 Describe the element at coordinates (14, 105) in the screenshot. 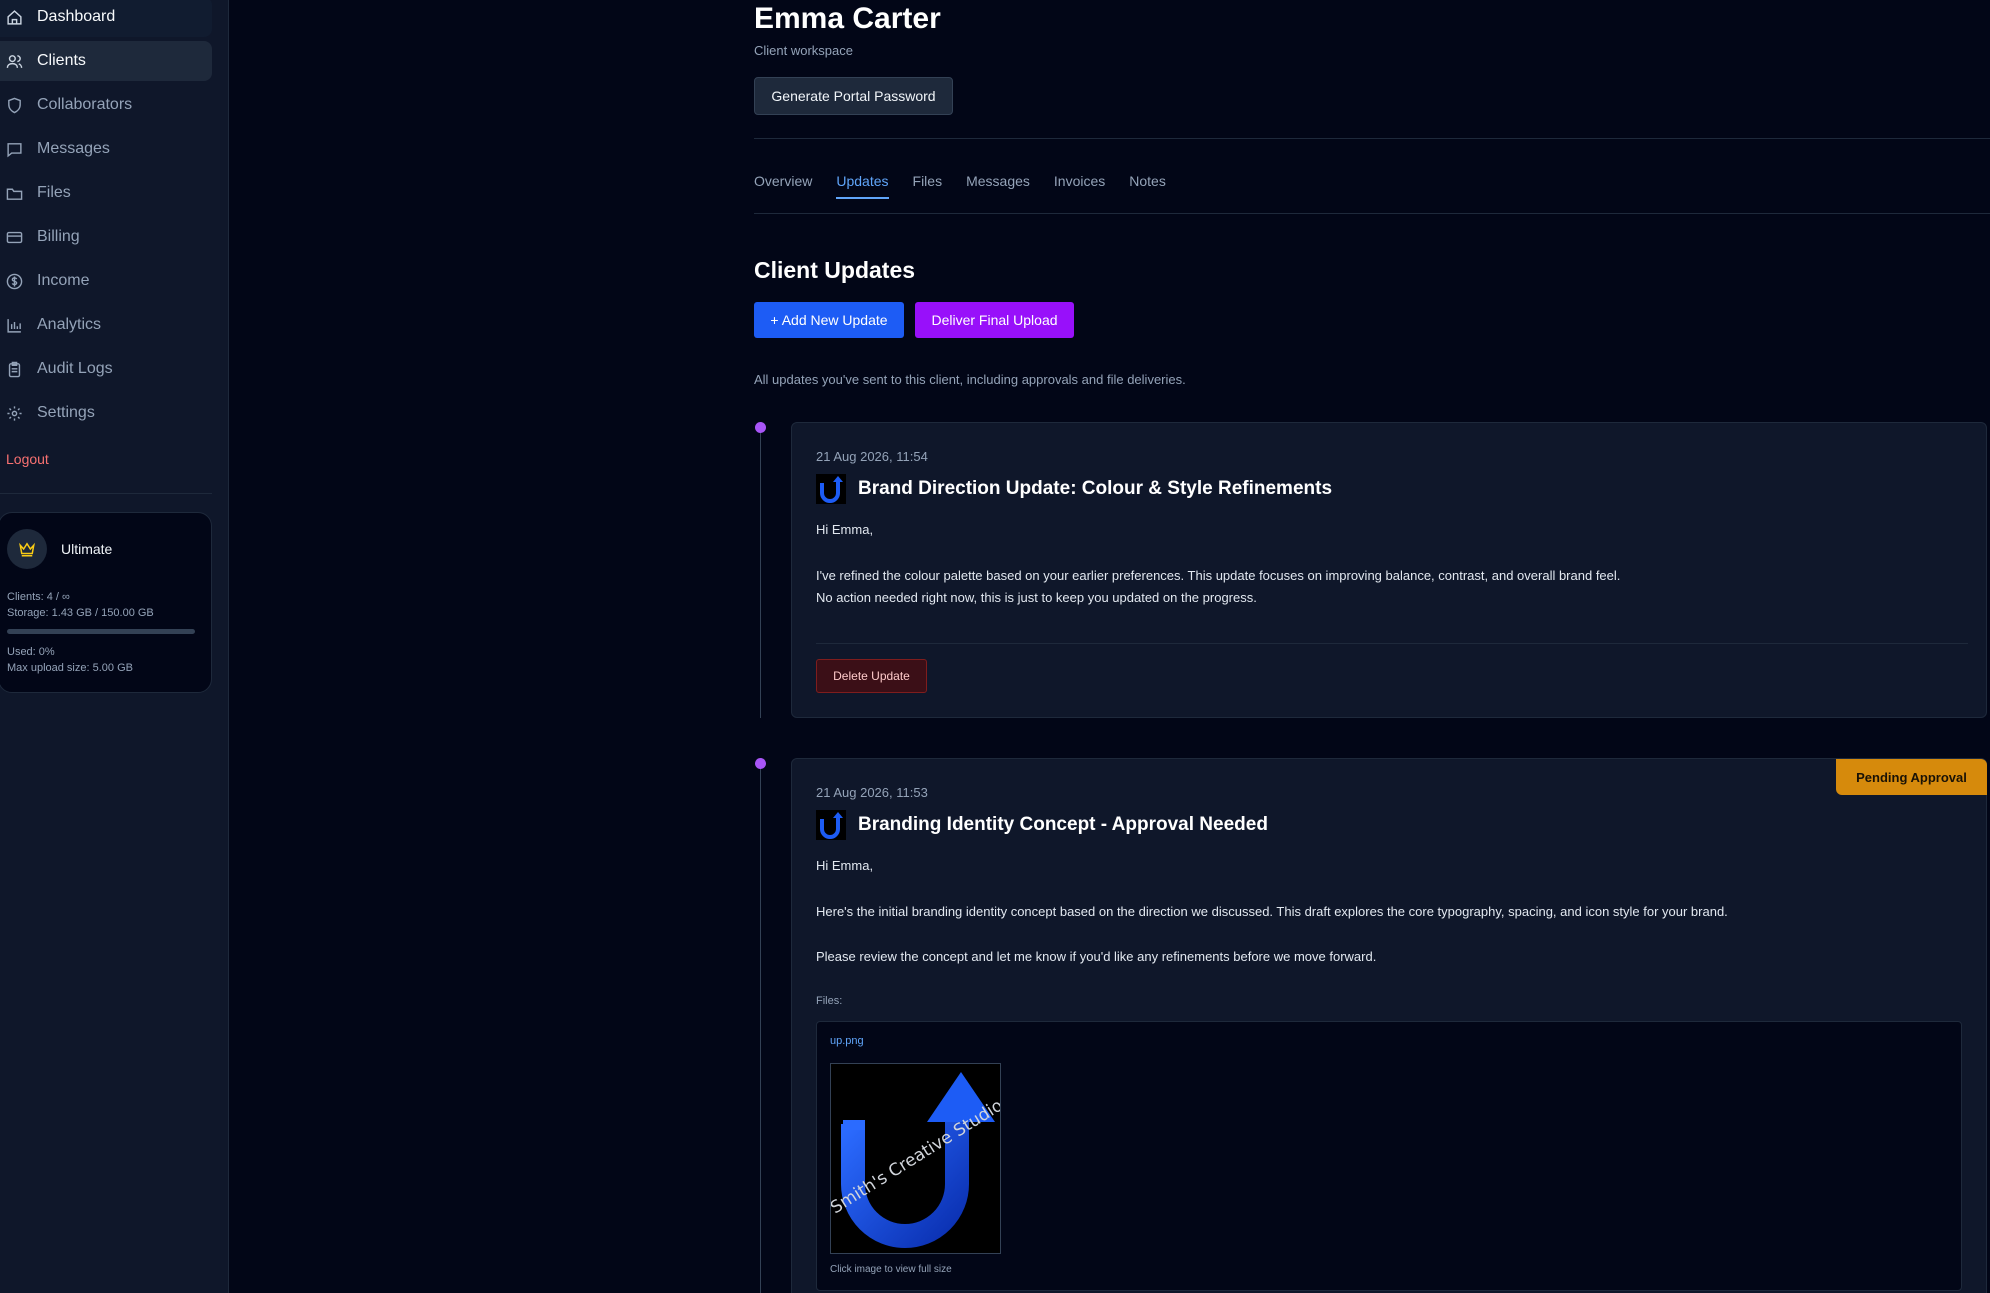

I see `shield-icon` at that location.